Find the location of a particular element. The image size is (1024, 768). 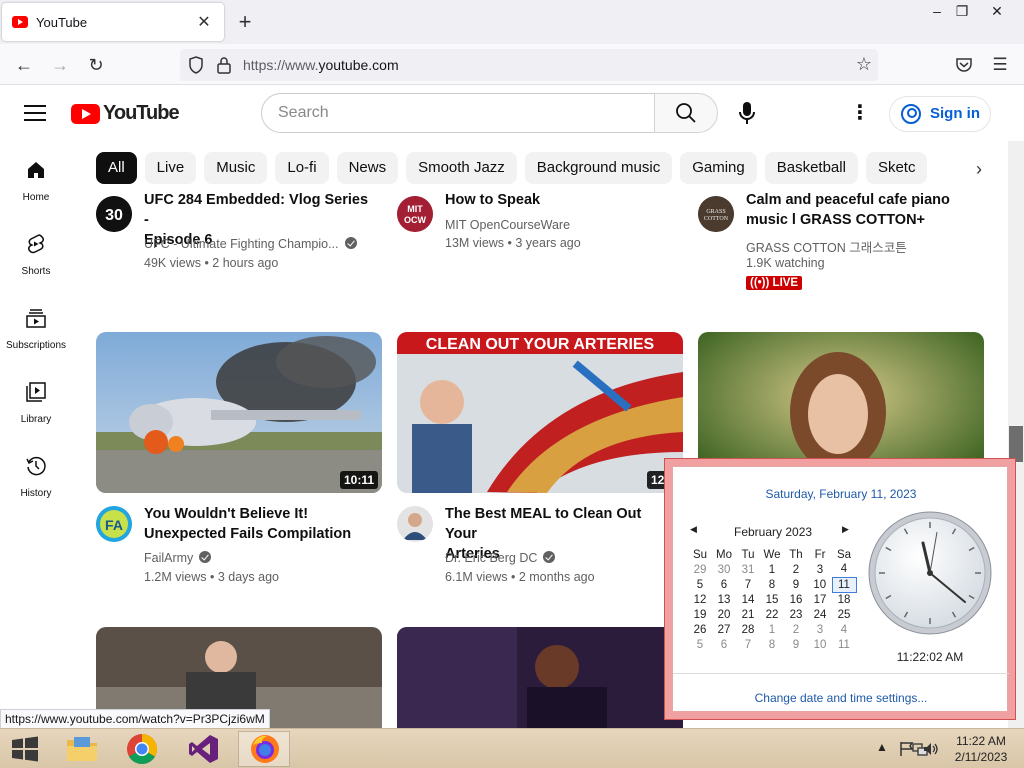

sidebar-item-subscriptions: Subscriptions is located at coordinates (36, 328).